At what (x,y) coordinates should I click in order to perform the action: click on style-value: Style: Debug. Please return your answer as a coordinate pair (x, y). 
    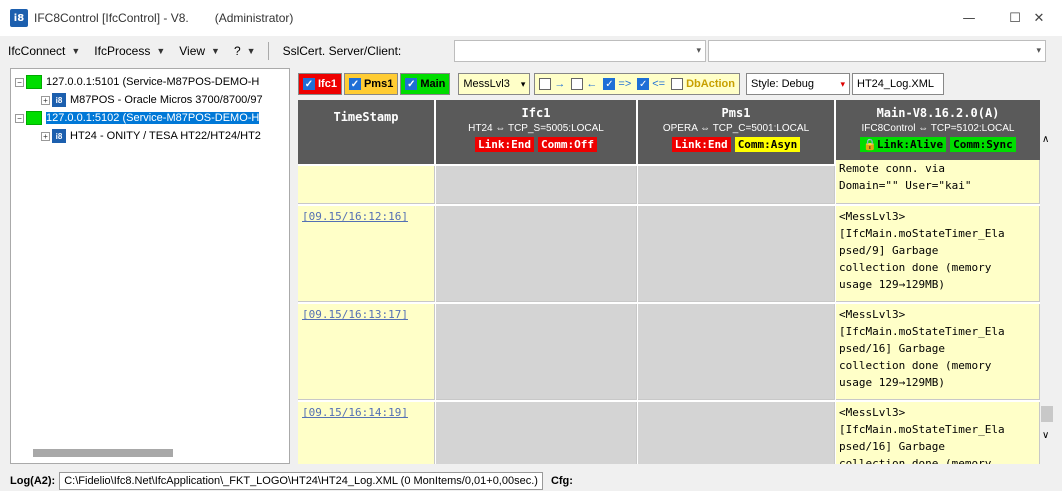
    Looking at the image, I should click on (782, 84).